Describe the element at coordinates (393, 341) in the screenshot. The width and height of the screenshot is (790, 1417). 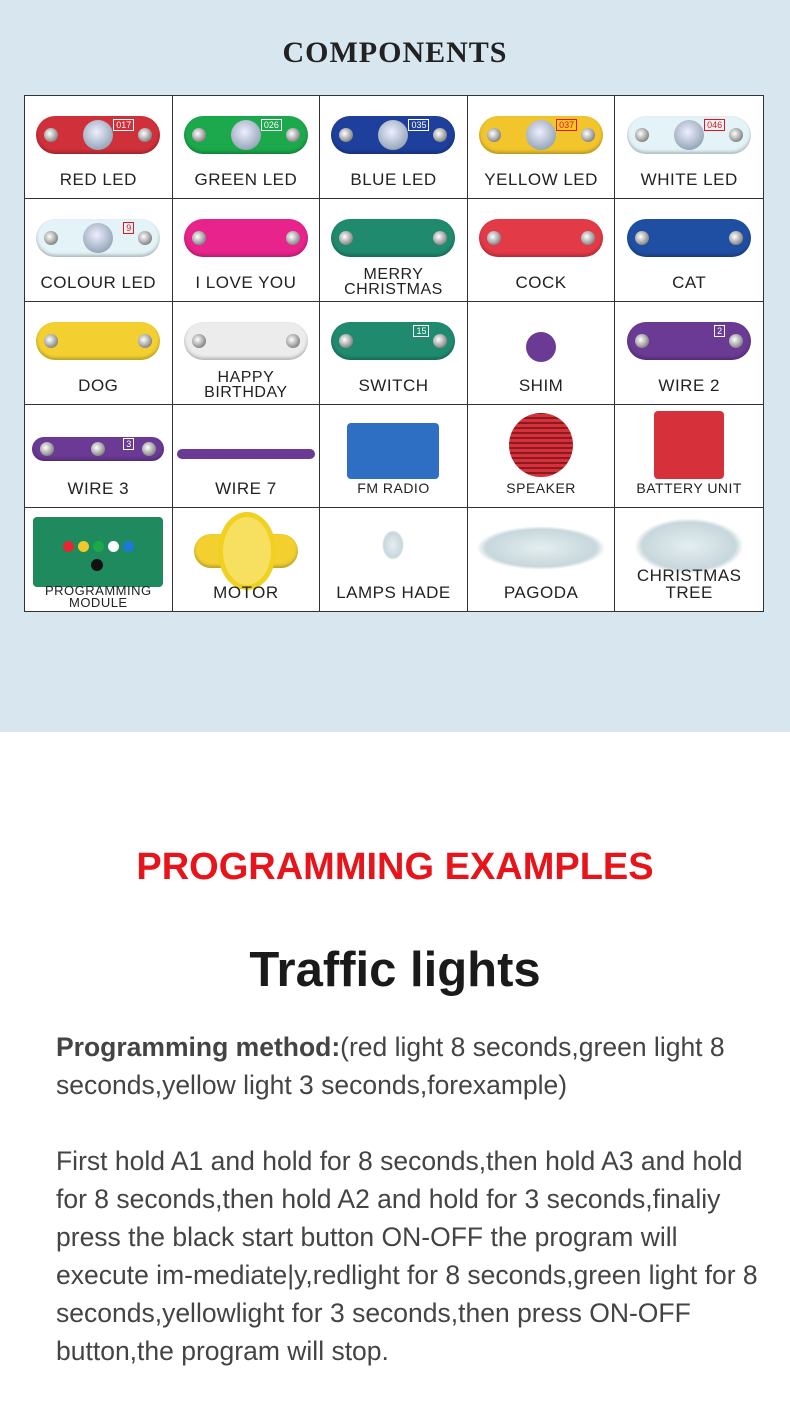
I see `component-image: 15` at that location.